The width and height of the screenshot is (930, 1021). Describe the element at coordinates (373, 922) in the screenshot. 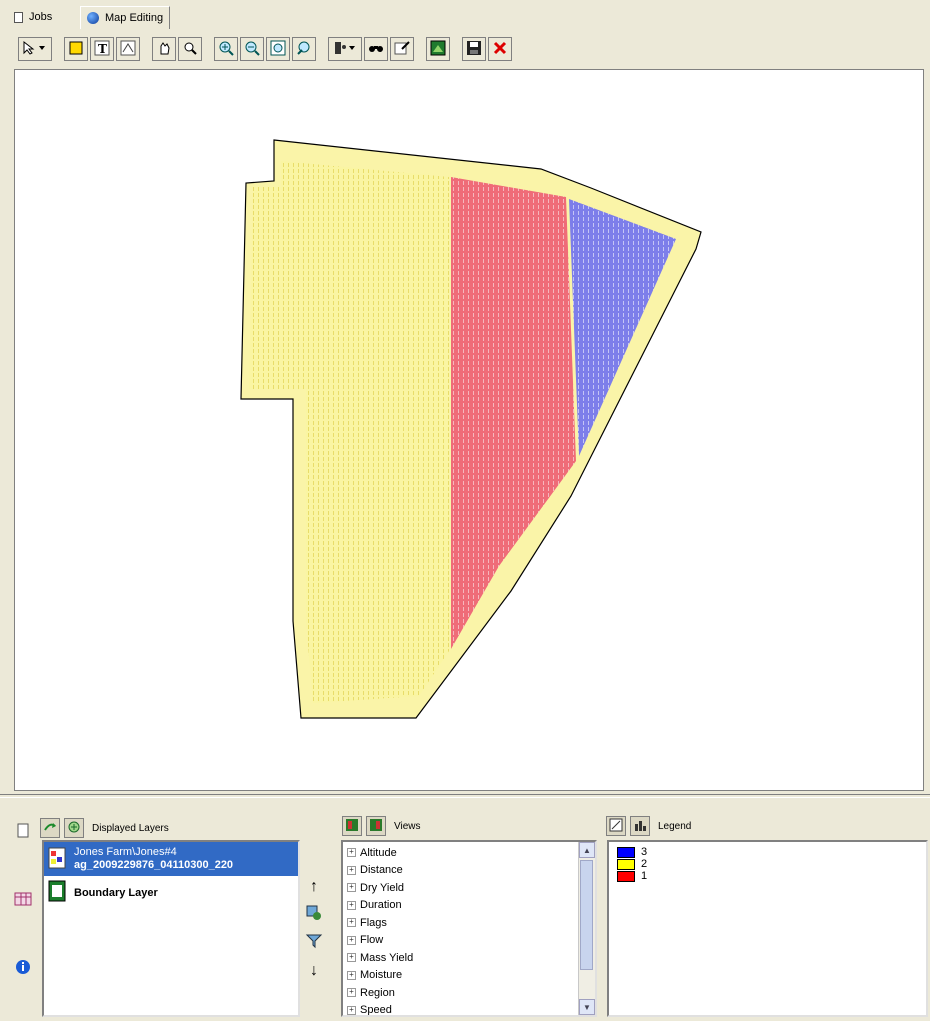

I see `view-item-label: Flags` at that location.